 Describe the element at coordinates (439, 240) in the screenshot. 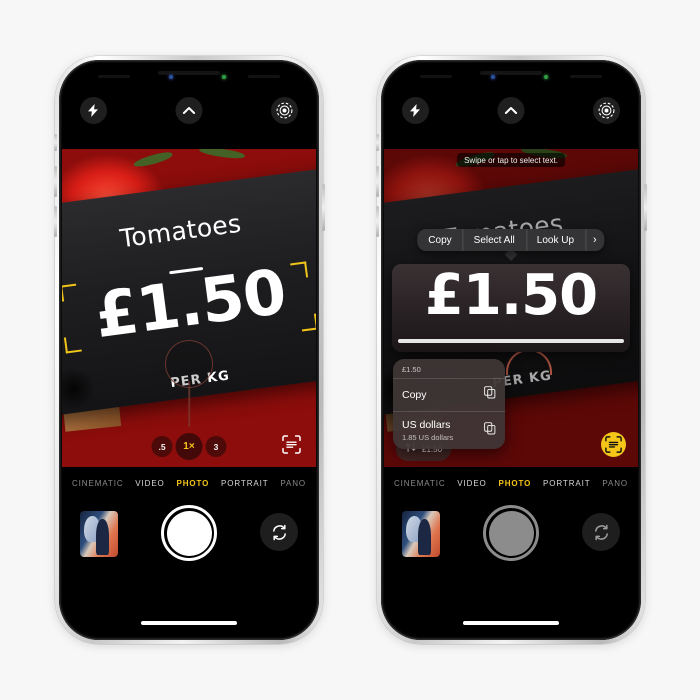

I see `edit-menu-copy: Copy` at that location.